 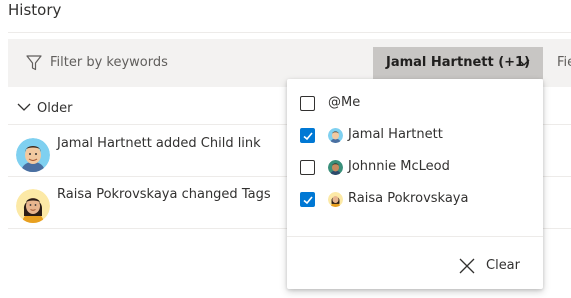 What do you see at coordinates (35, 10) in the screenshot?
I see `page-title: History` at bounding box center [35, 10].